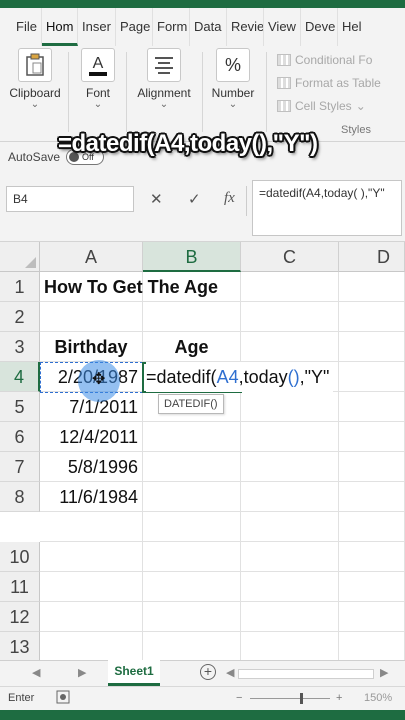 This screenshot has height=720, width=405. I want to click on conditional-formatting-button: Conditional Fo, so click(340, 59).